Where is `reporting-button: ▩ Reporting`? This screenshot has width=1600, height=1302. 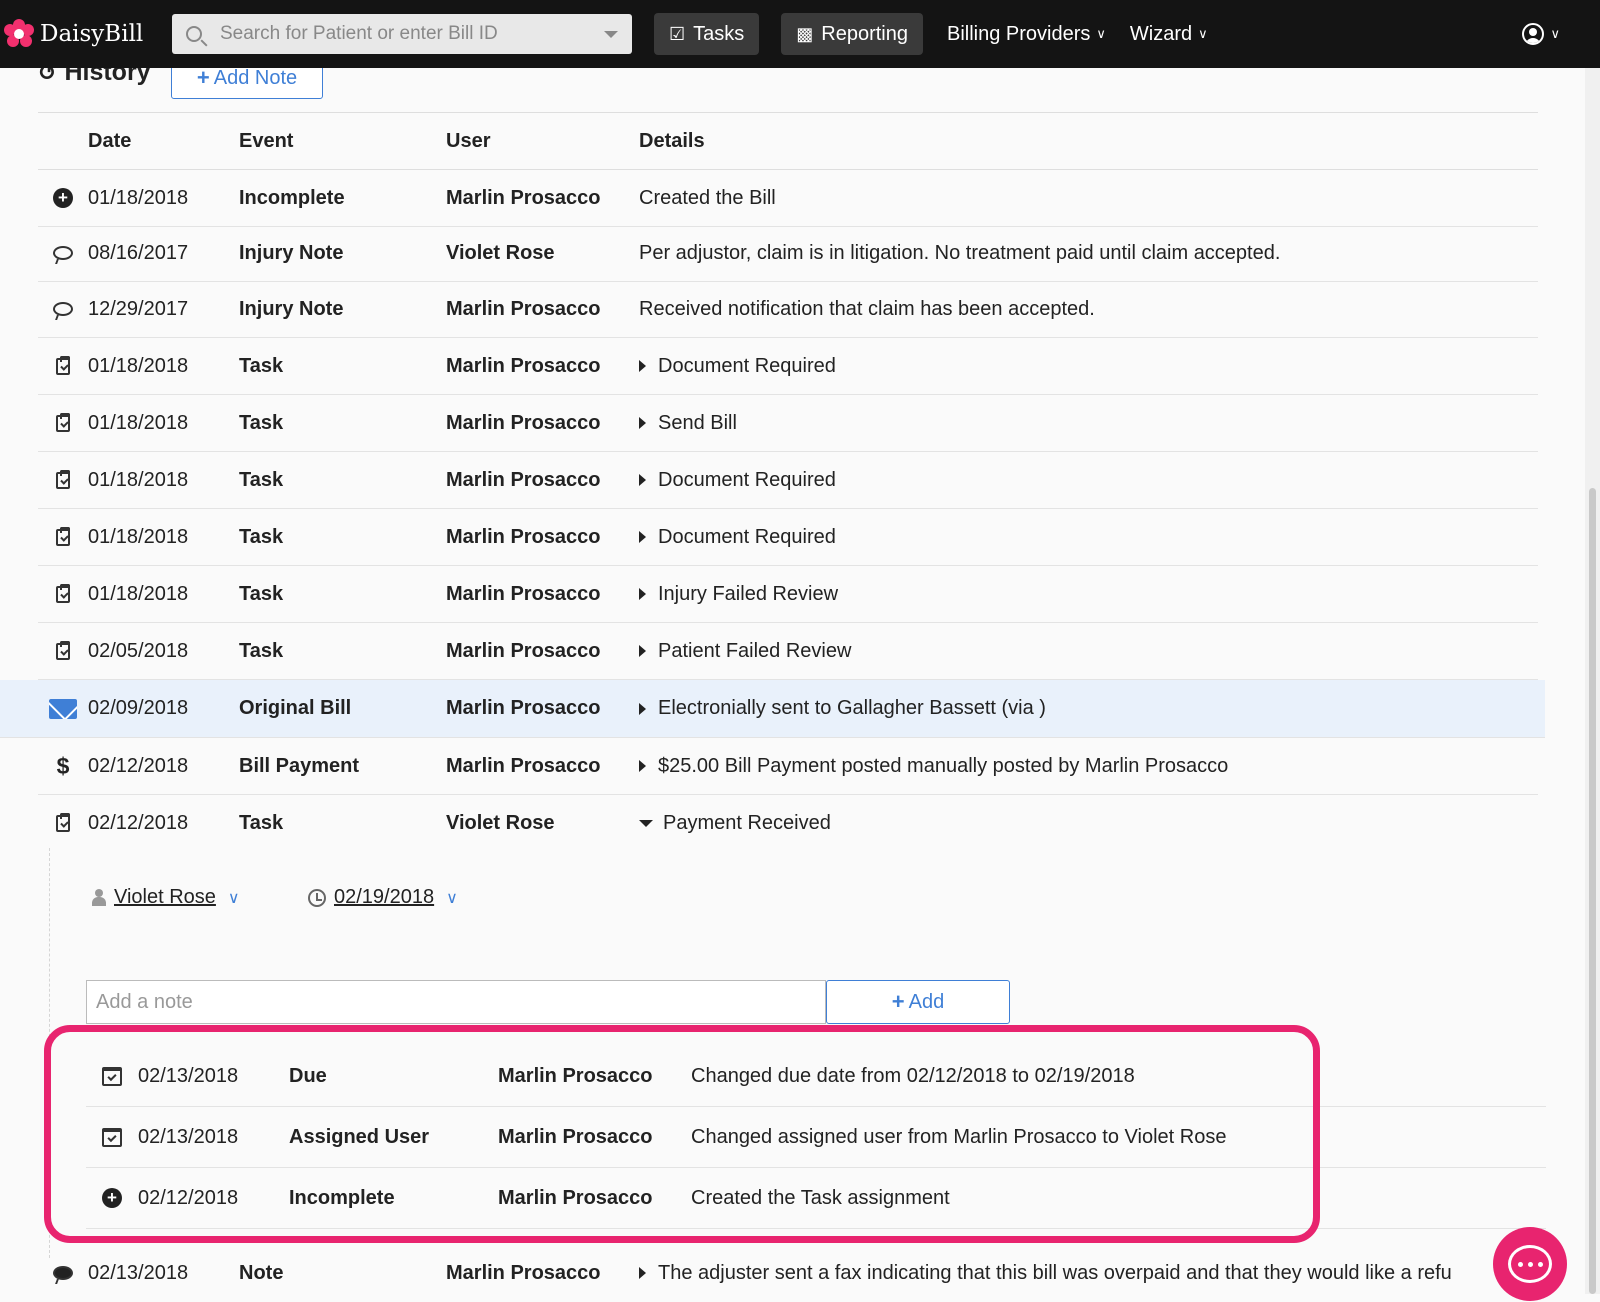
reporting-button: ▩ Reporting is located at coordinates (852, 34).